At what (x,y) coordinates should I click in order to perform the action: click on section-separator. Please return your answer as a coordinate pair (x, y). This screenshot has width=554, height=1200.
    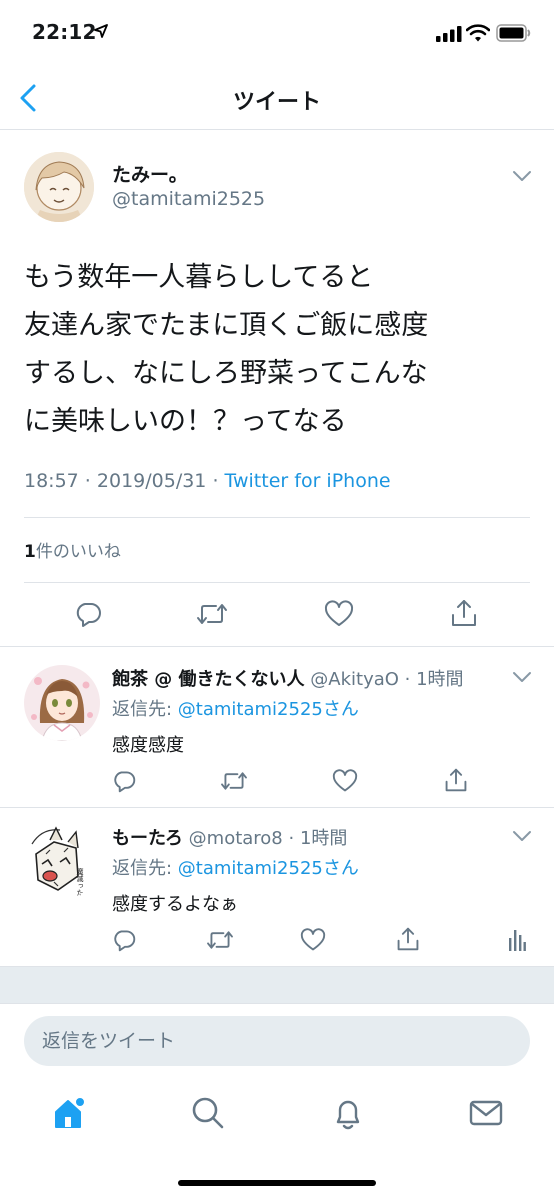
    Looking at the image, I should click on (277, 985).